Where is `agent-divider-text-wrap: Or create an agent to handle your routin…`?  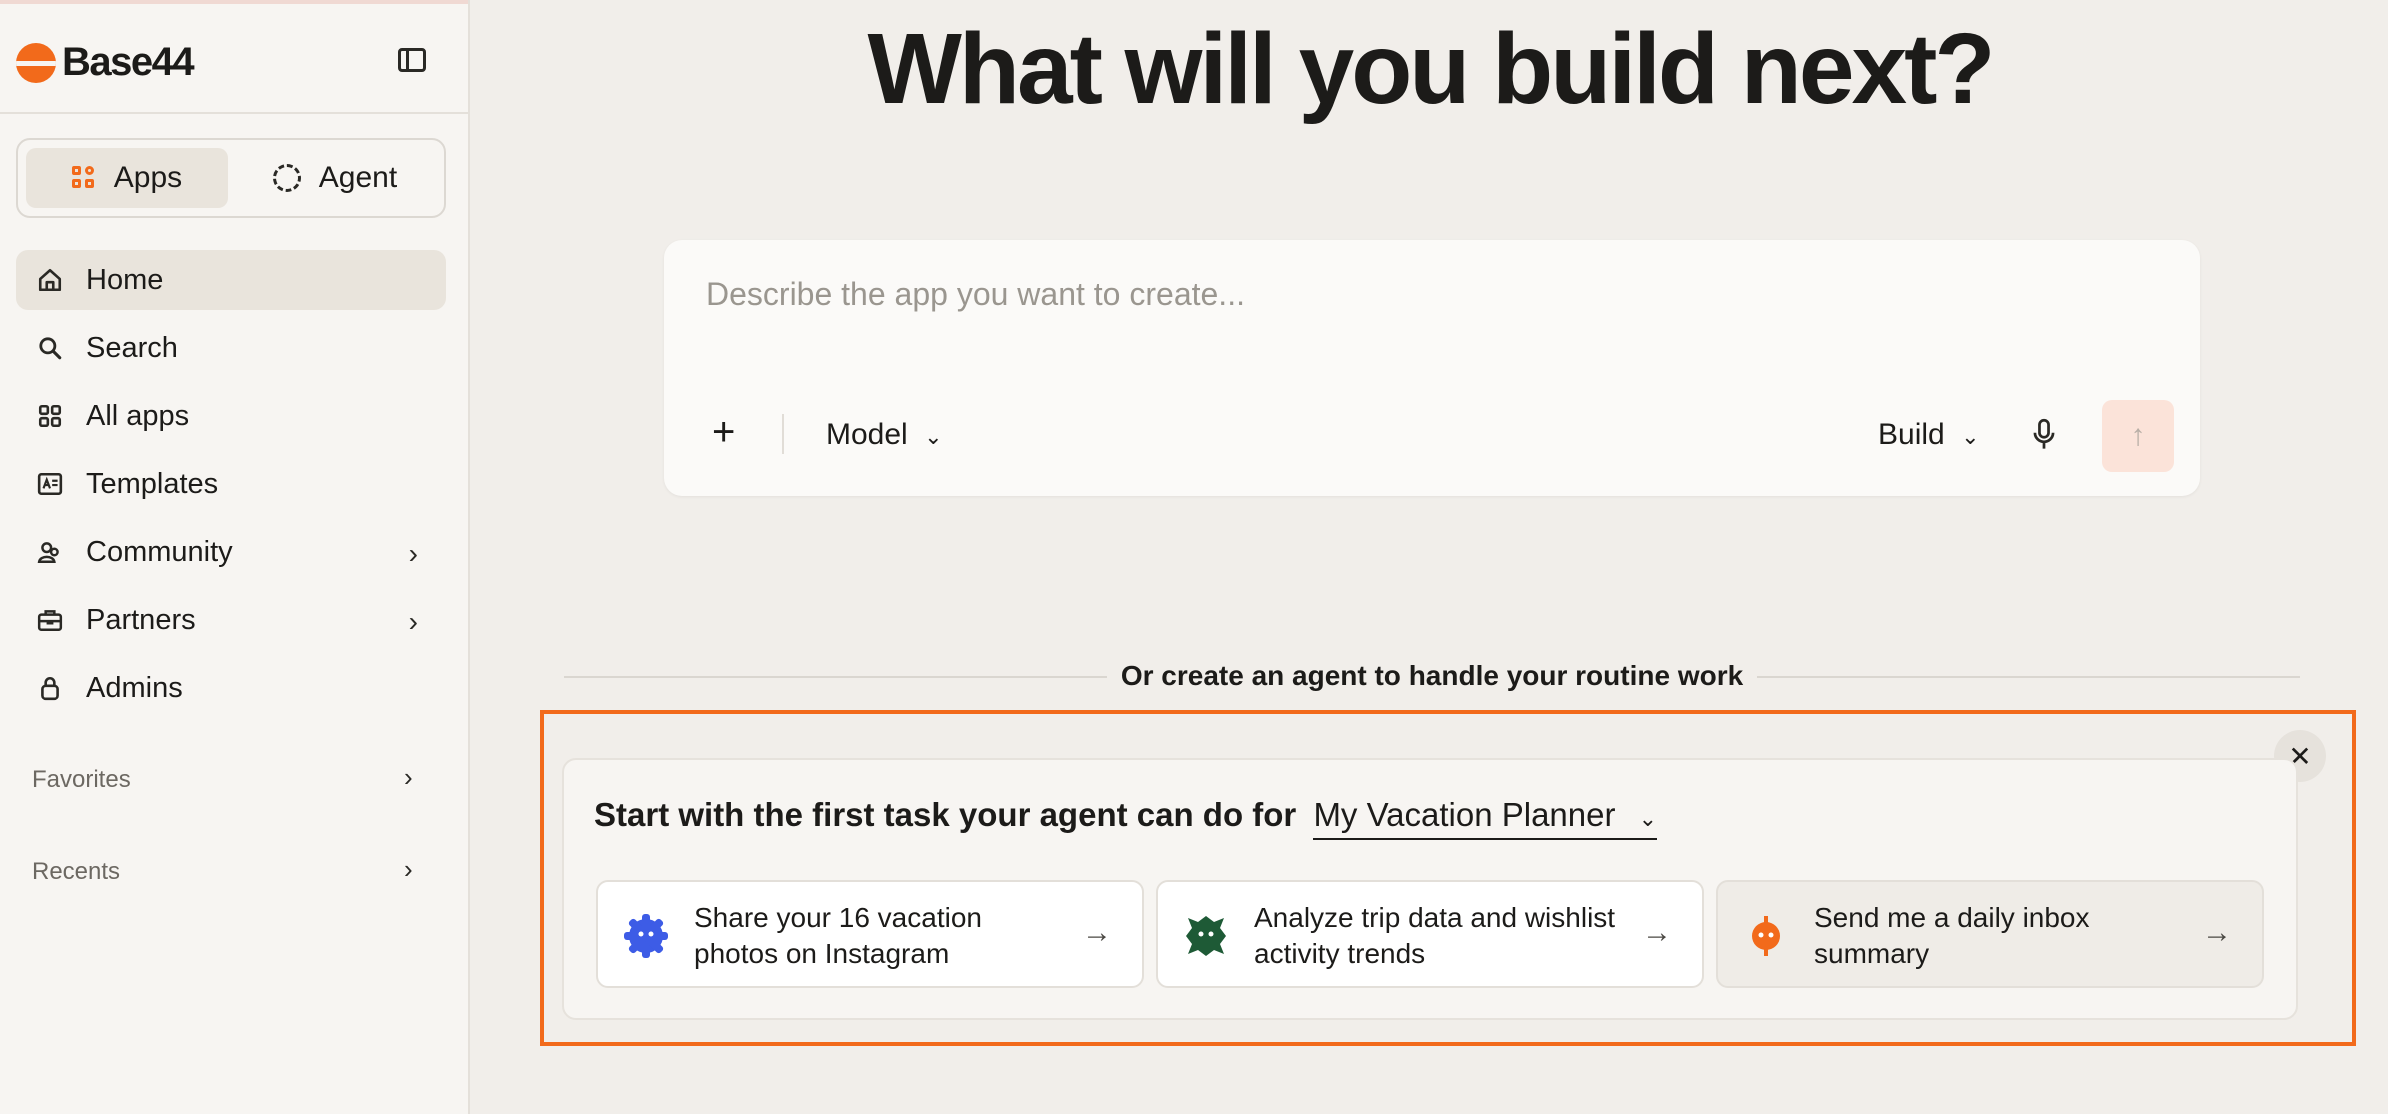
agent-divider-text-wrap: Or create an agent to handle your routin… is located at coordinates (1432, 676).